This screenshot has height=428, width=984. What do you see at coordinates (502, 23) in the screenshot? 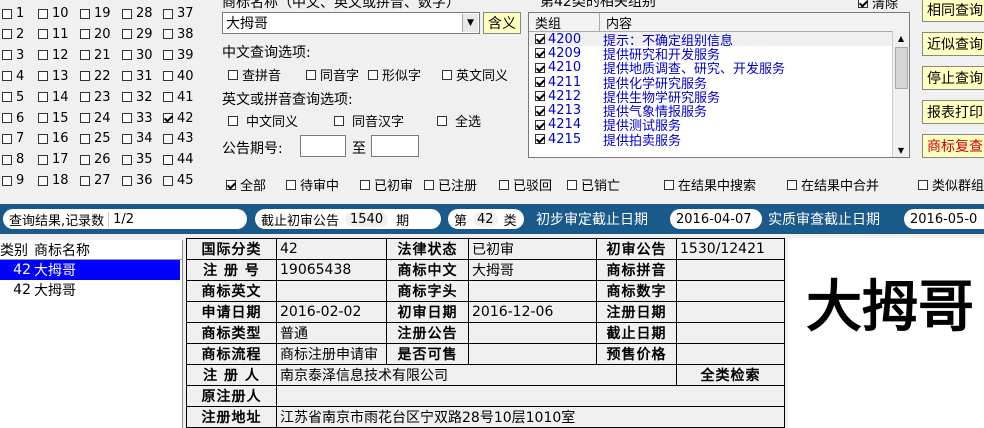
I see `meaning-button: 含义` at bounding box center [502, 23].